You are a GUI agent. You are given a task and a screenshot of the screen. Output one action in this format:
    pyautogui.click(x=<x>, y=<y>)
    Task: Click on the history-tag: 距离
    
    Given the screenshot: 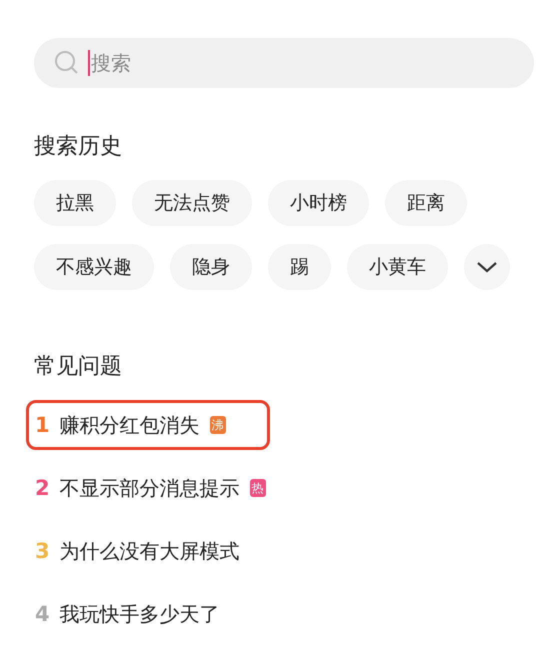 What is the action you would take?
    pyautogui.click(x=426, y=203)
    